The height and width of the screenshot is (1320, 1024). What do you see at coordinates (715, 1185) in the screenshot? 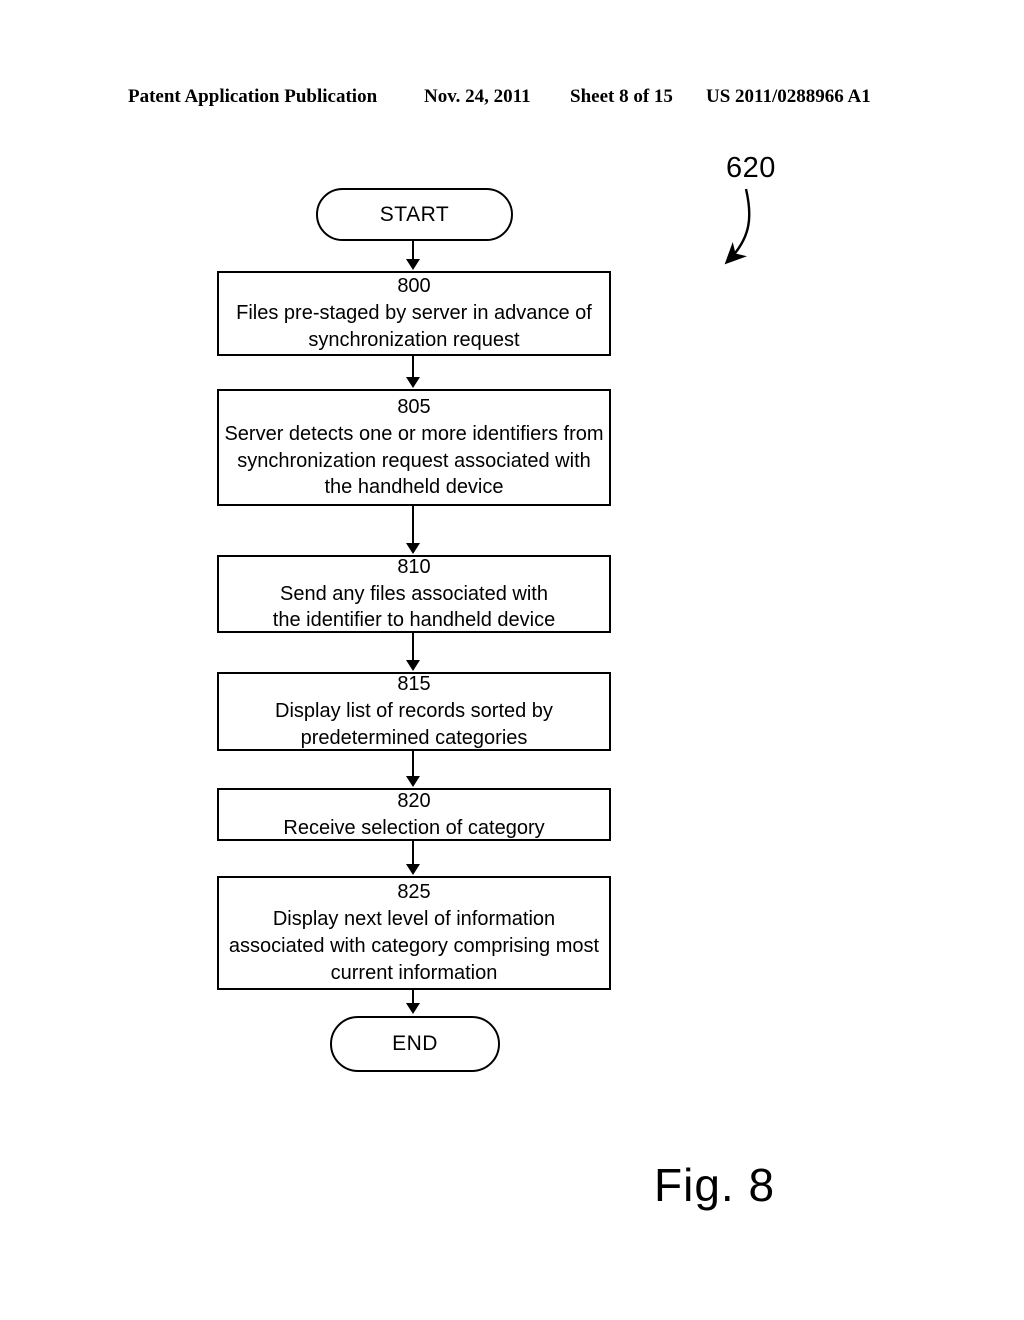
I see `figure-caption: Fig. 8` at bounding box center [715, 1185].